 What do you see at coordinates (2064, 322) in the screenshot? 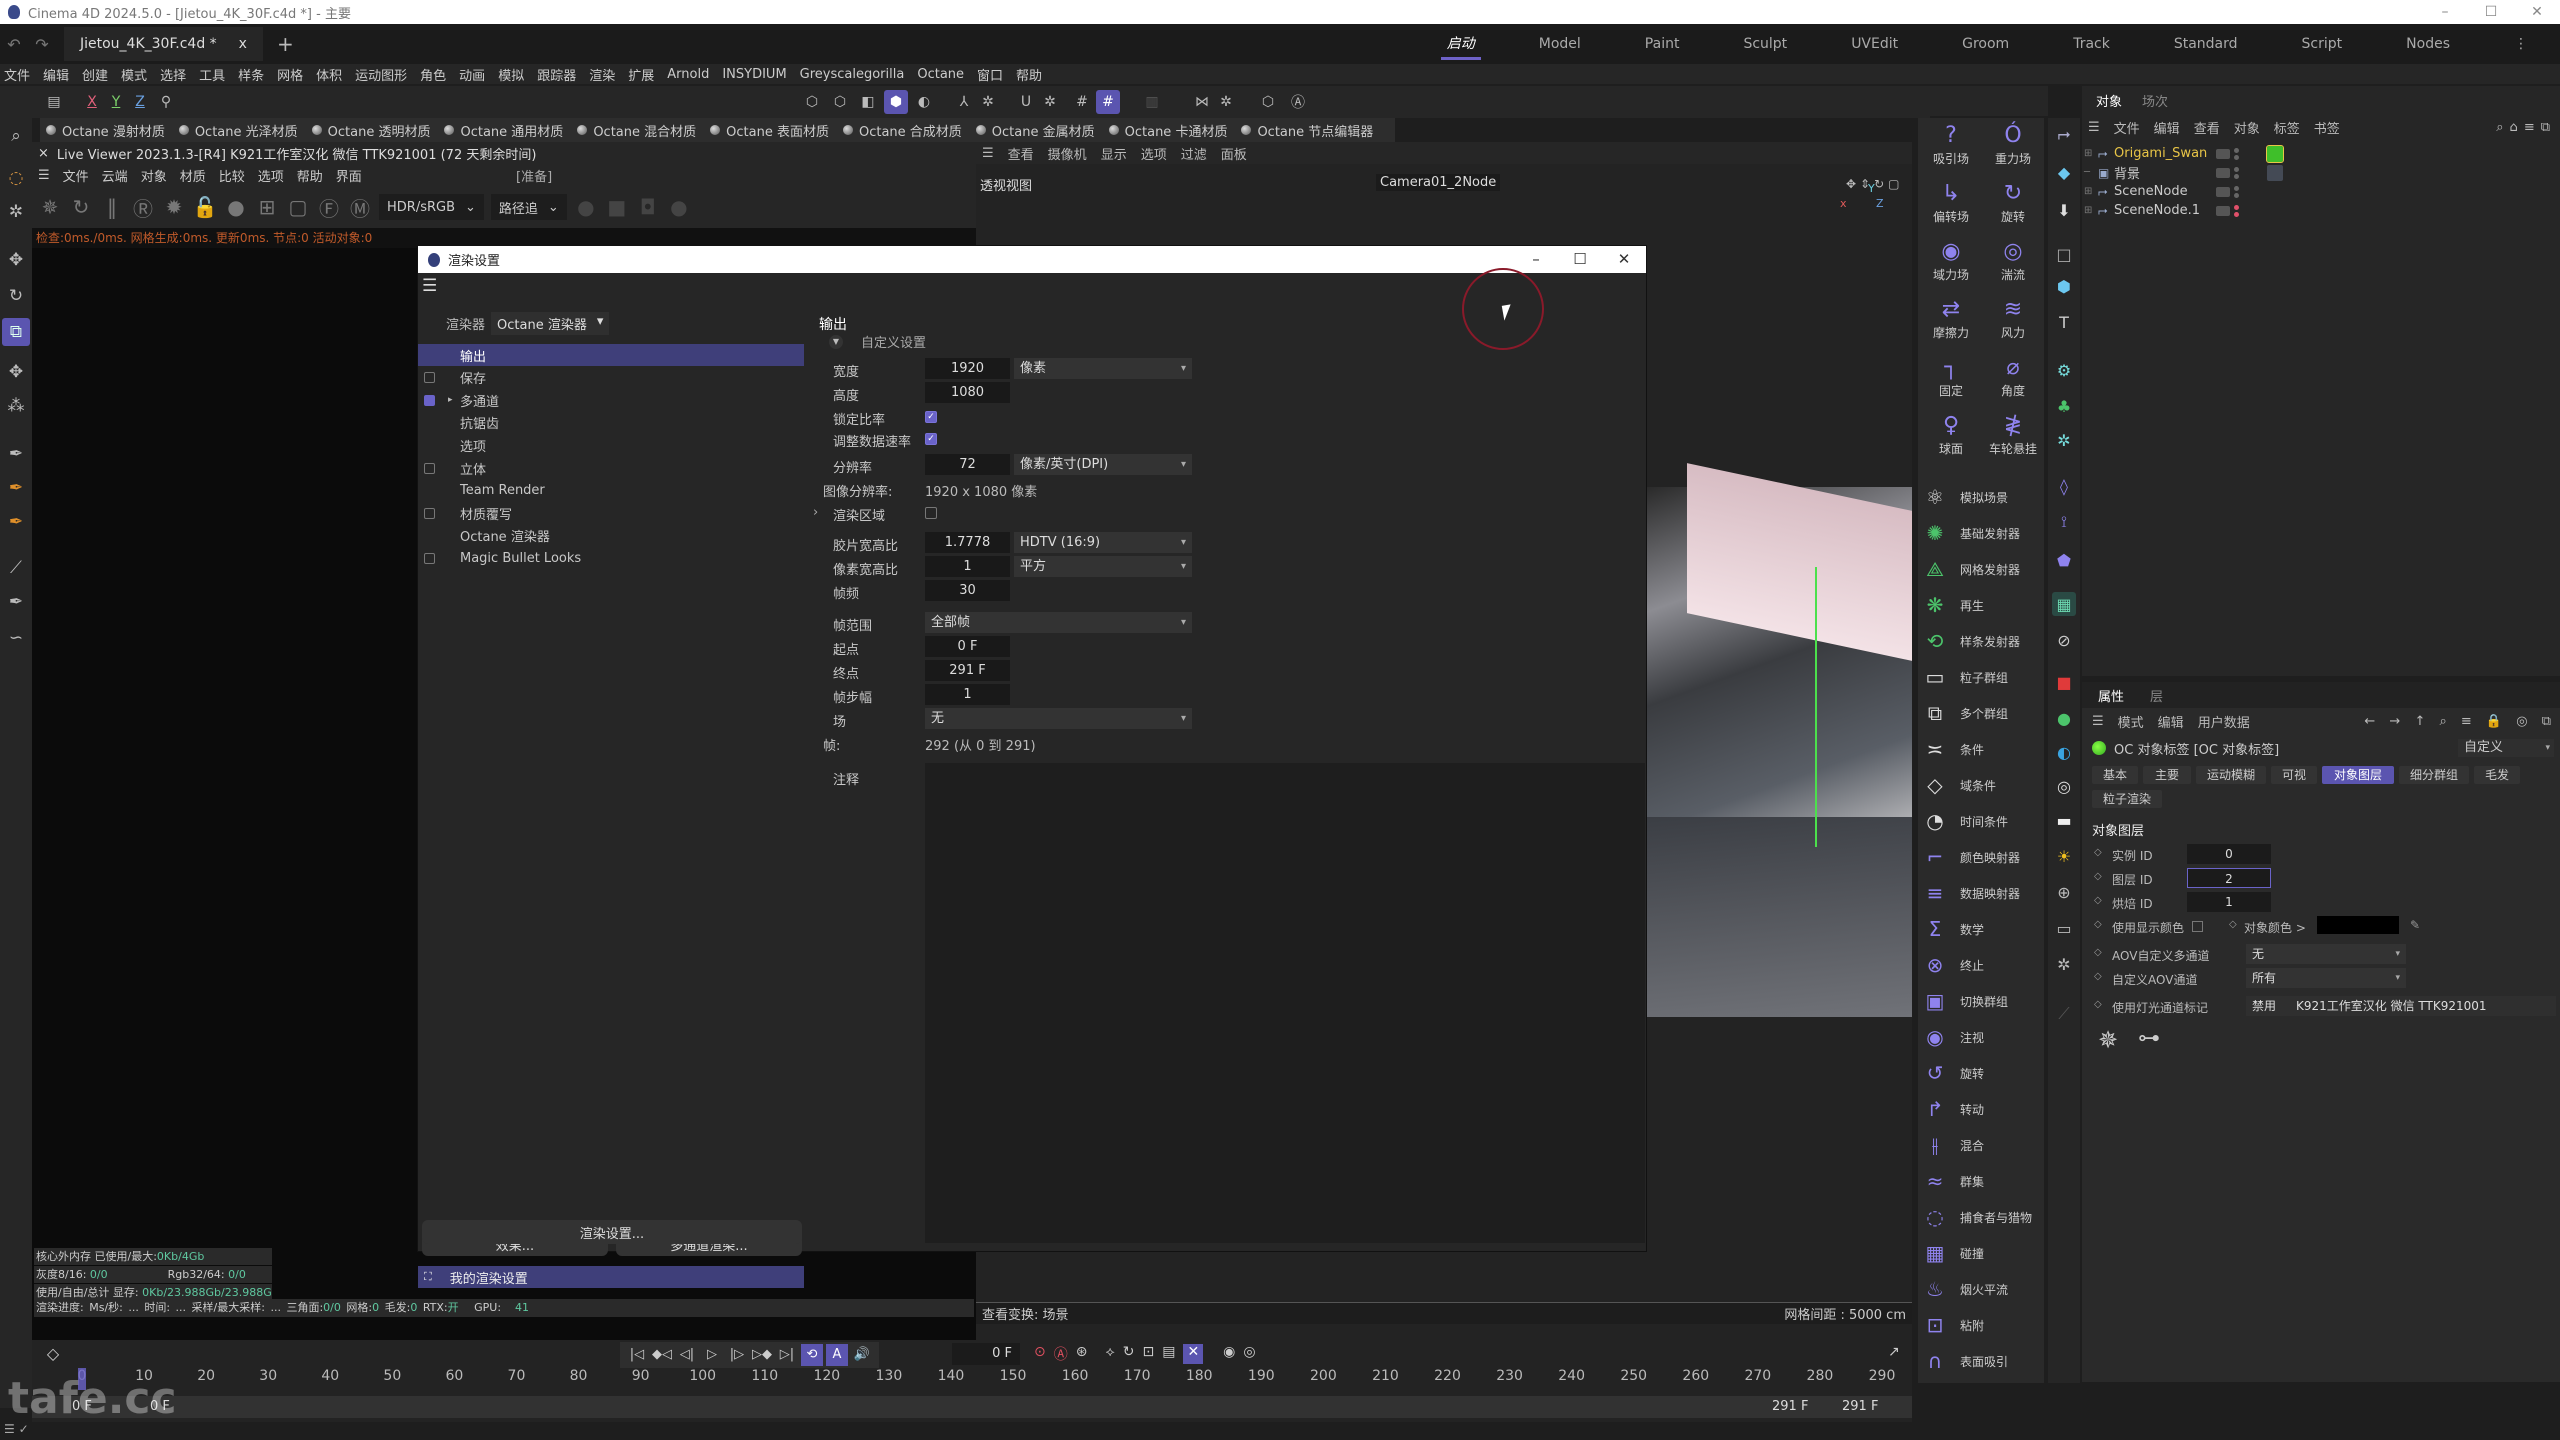
I see `text-icon: T` at bounding box center [2064, 322].